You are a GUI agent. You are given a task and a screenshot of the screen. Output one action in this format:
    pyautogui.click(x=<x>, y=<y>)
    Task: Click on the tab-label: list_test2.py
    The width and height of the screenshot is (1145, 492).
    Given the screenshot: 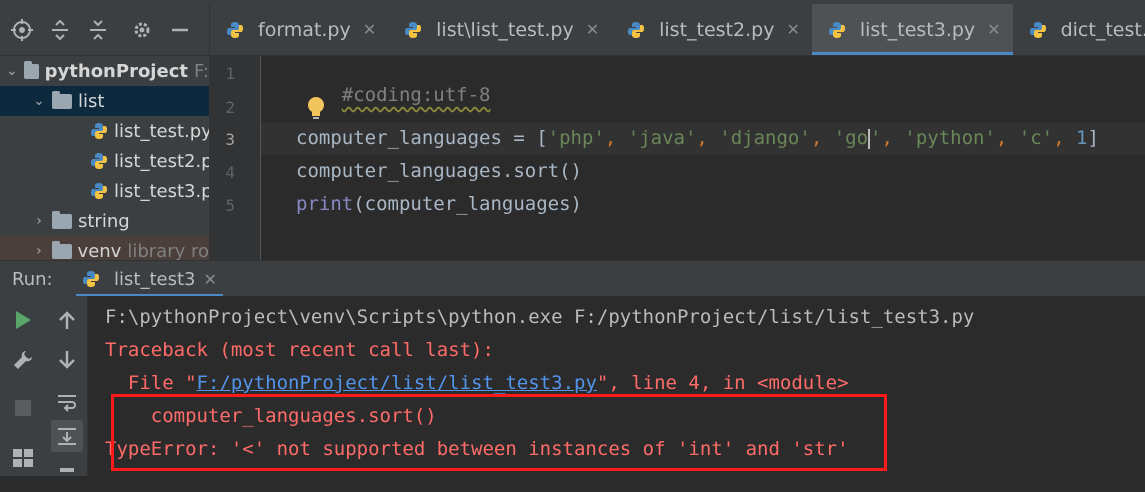 What is the action you would take?
    pyautogui.click(x=717, y=29)
    